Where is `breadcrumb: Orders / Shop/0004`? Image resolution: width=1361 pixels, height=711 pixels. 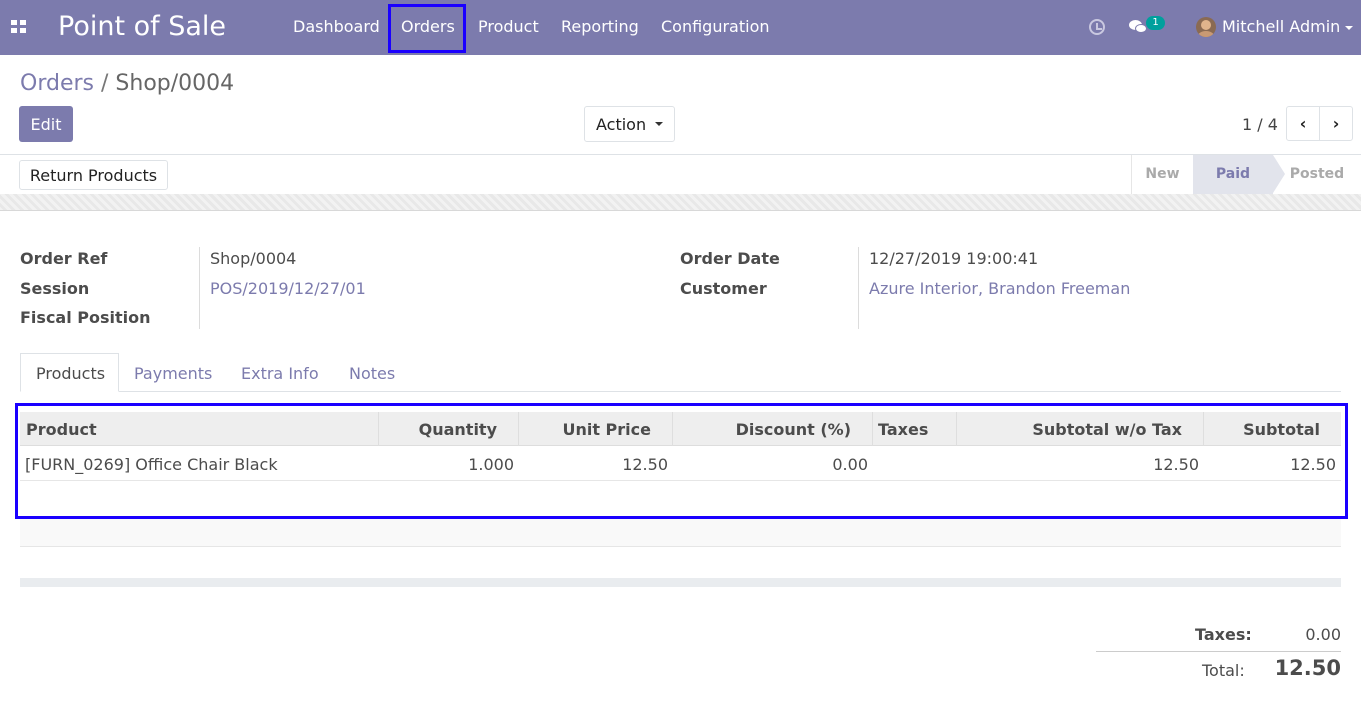 breadcrumb: Orders / Shop/0004 is located at coordinates (127, 83).